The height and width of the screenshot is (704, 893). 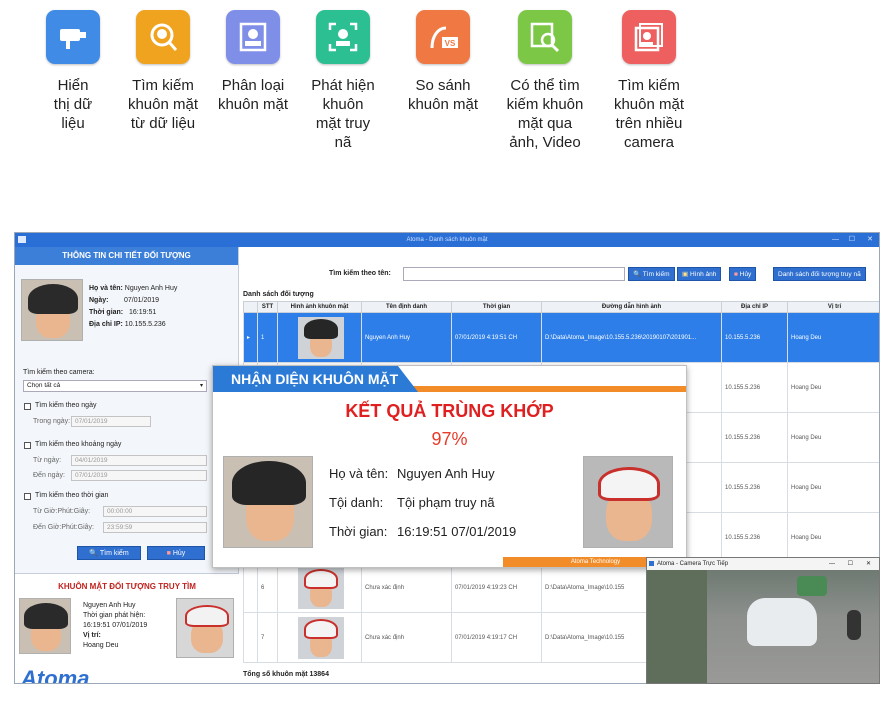 I want to click on wanted-name: Nguyen Anh Huy, so click(x=109, y=605).